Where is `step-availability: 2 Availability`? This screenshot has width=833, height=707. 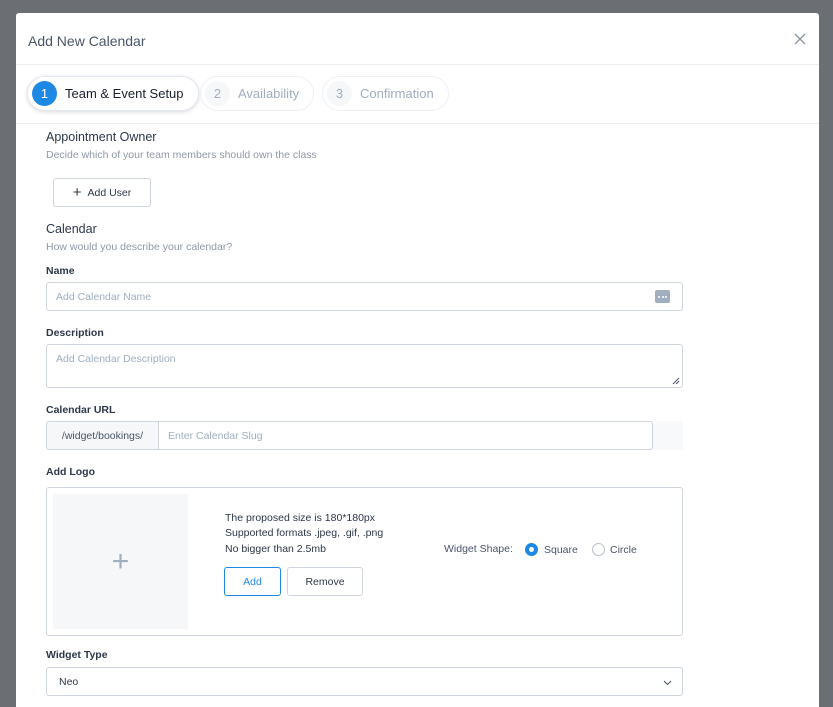 step-availability: 2 Availability is located at coordinates (257, 93).